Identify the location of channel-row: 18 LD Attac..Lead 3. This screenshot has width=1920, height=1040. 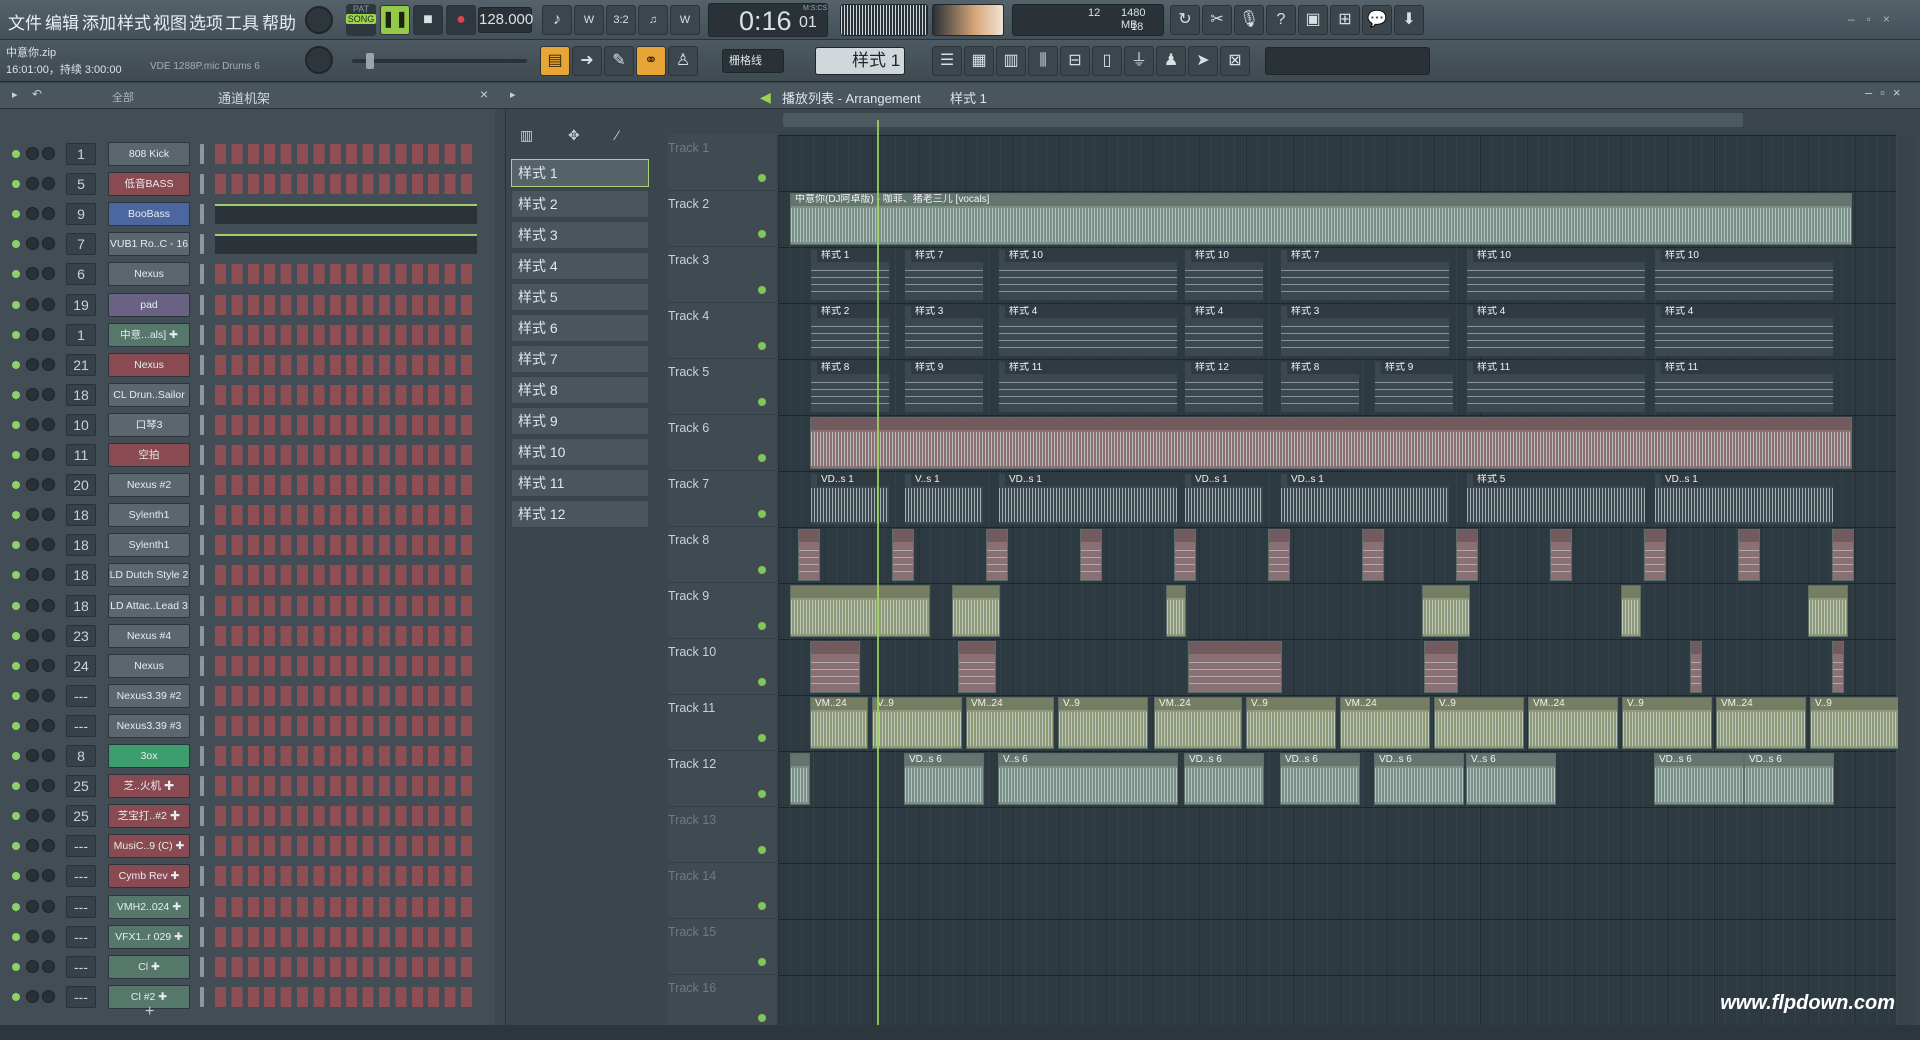
(247, 606).